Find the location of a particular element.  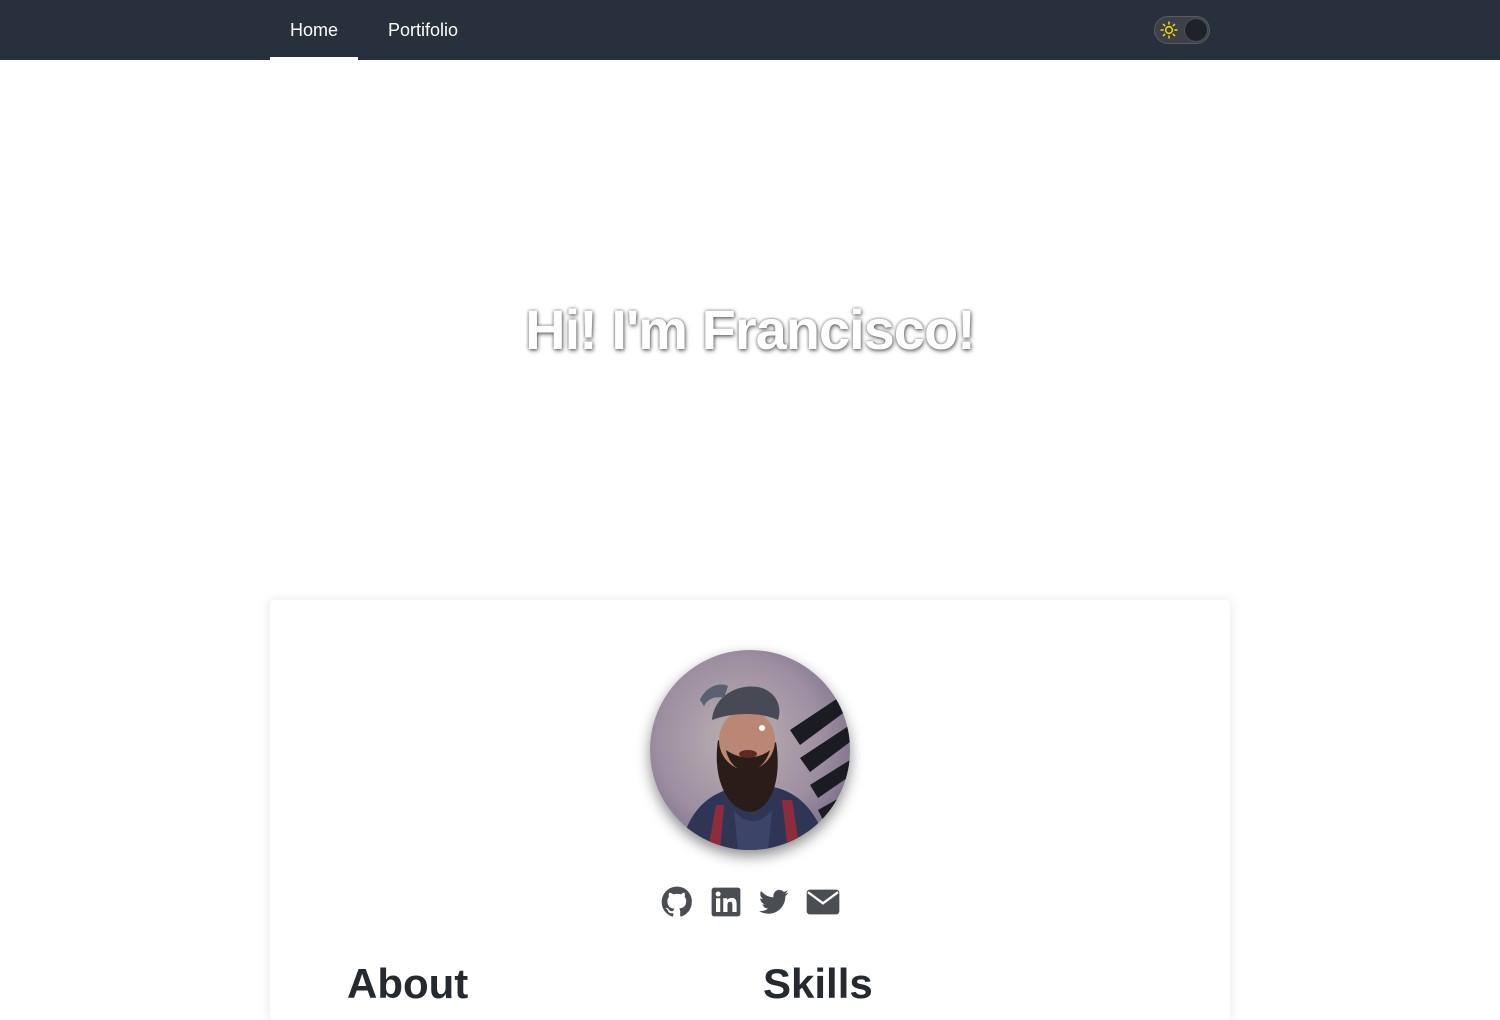

email-link is located at coordinates (823, 902).